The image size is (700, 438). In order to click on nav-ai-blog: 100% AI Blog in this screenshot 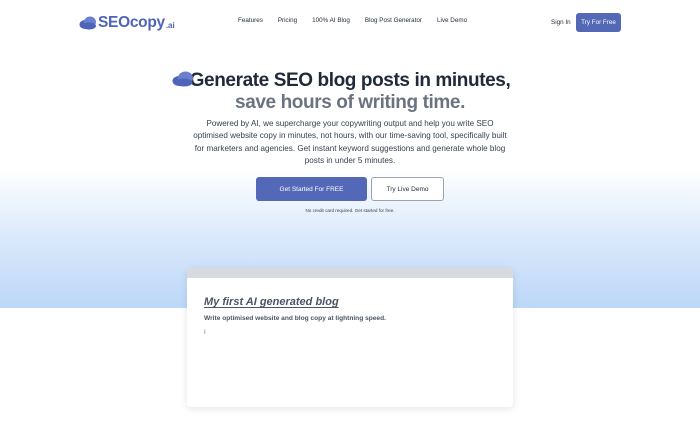, I will do `click(331, 20)`.